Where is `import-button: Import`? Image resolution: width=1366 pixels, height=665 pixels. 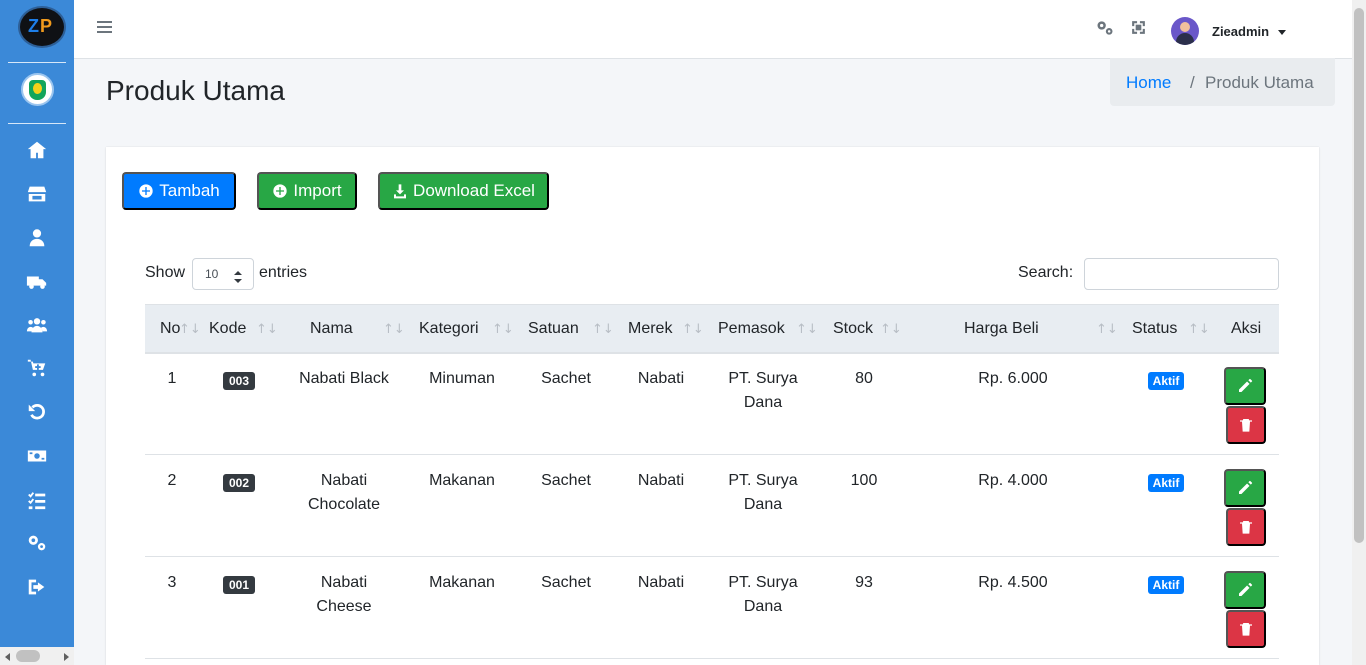 import-button: Import is located at coordinates (307, 191).